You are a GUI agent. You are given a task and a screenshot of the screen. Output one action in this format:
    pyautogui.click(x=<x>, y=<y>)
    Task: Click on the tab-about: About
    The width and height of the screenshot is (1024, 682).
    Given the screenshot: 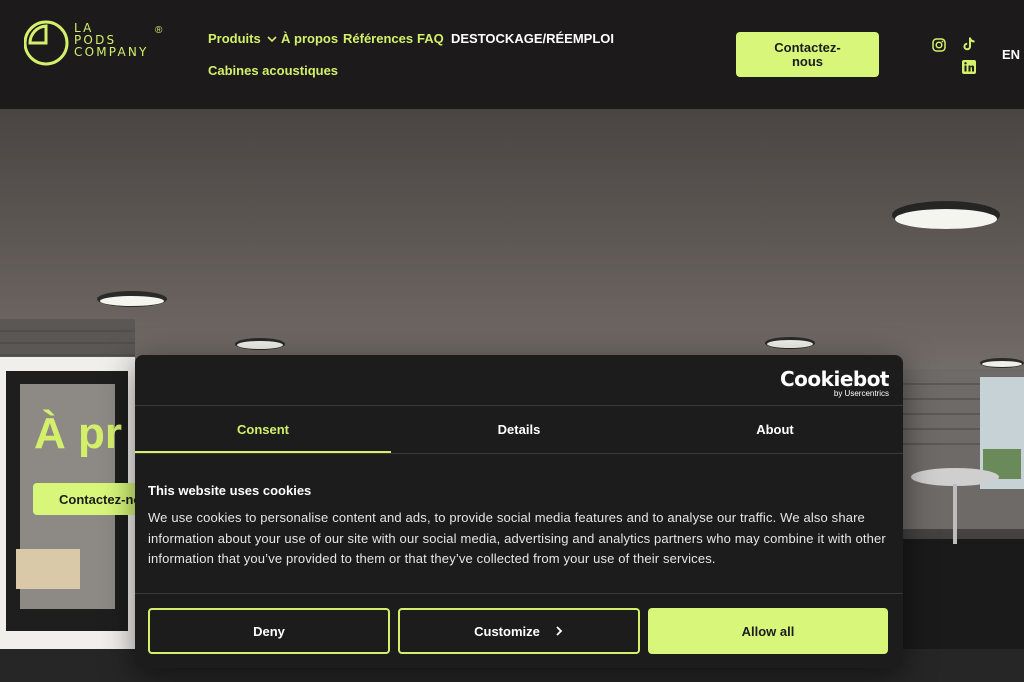 What is the action you would take?
    pyautogui.click(x=775, y=429)
    